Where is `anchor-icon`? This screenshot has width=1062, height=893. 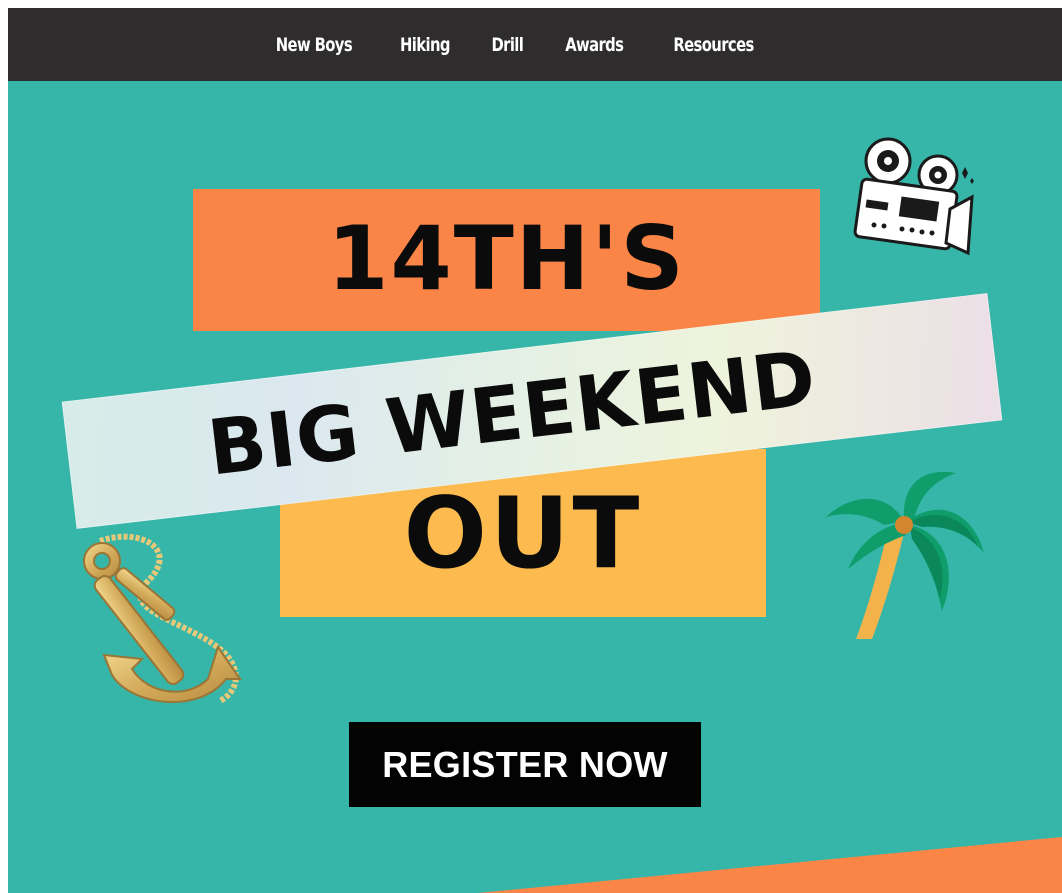
anchor-icon is located at coordinates (162, 618).